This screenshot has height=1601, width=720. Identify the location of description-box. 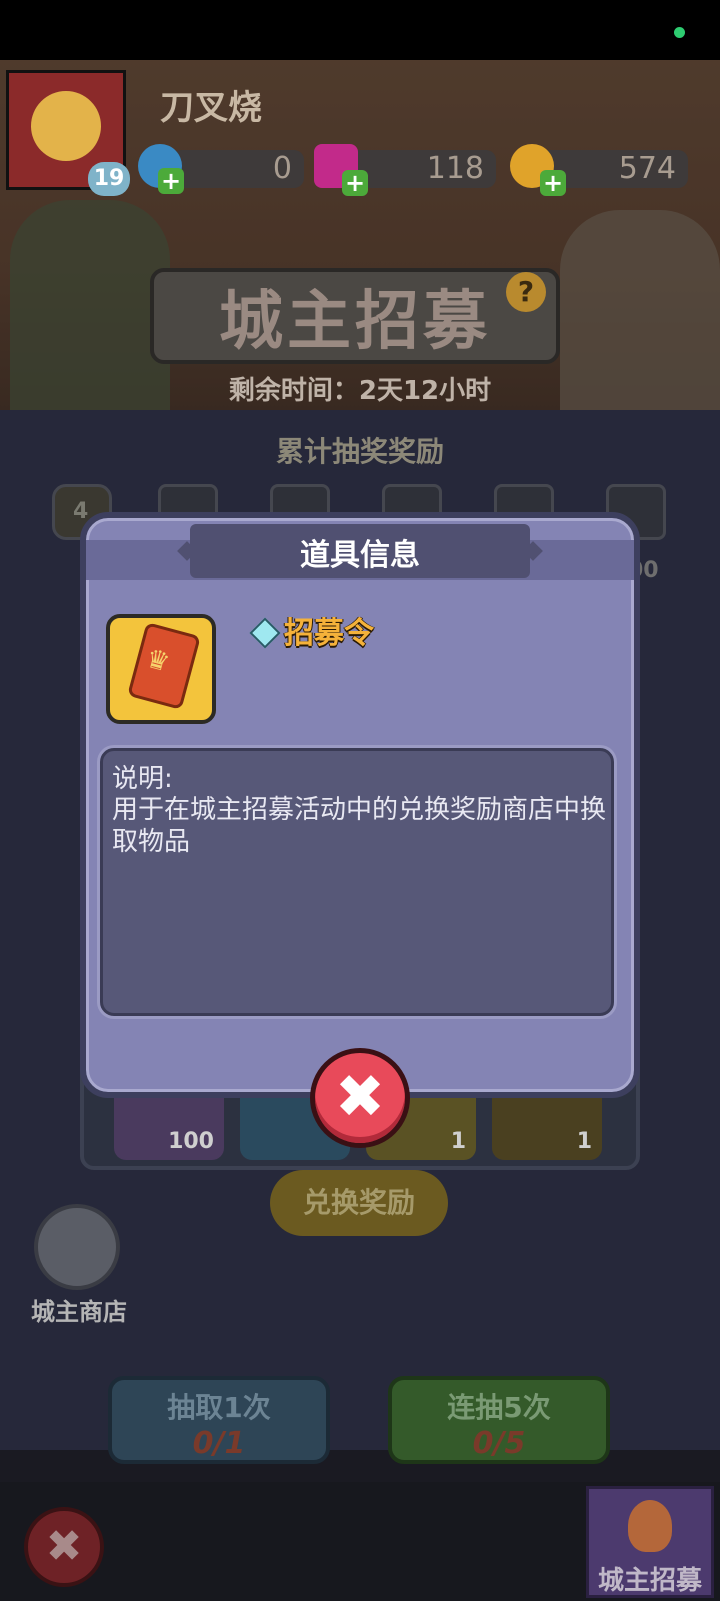
(357, 882).